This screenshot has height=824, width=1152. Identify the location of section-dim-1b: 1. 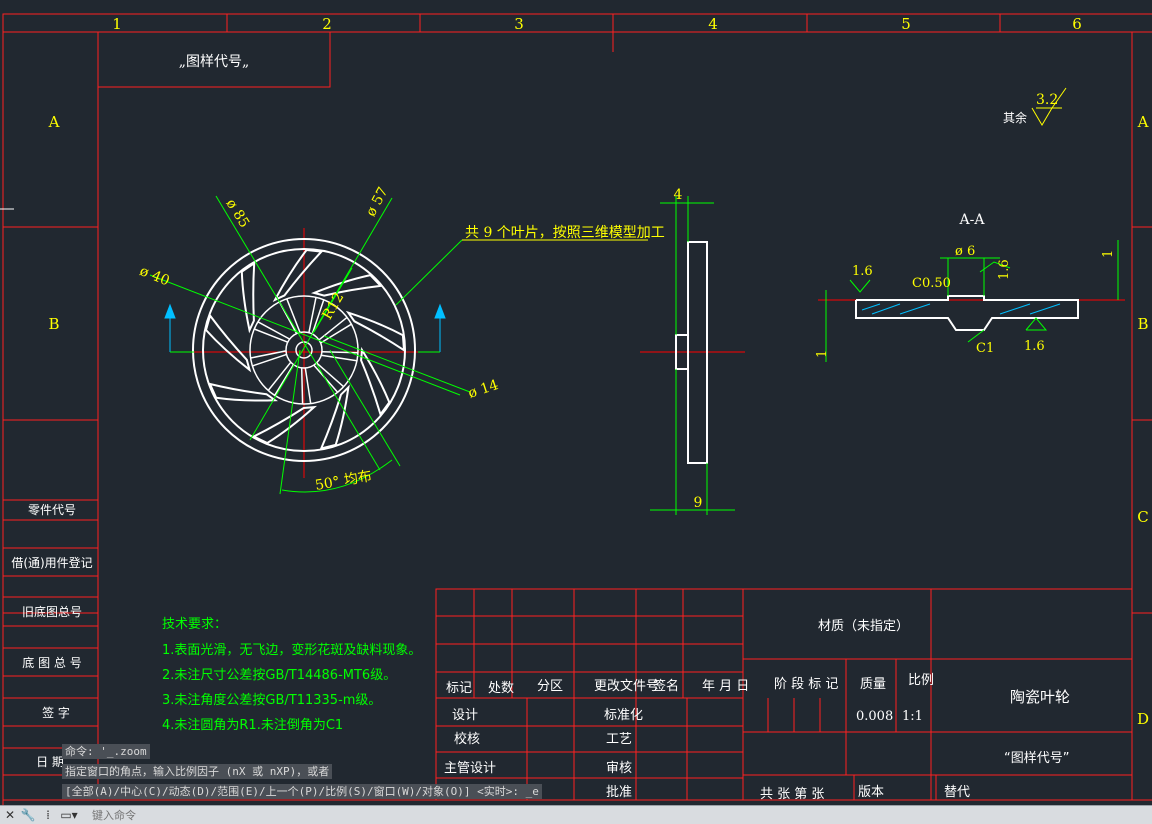
(1108, 254).